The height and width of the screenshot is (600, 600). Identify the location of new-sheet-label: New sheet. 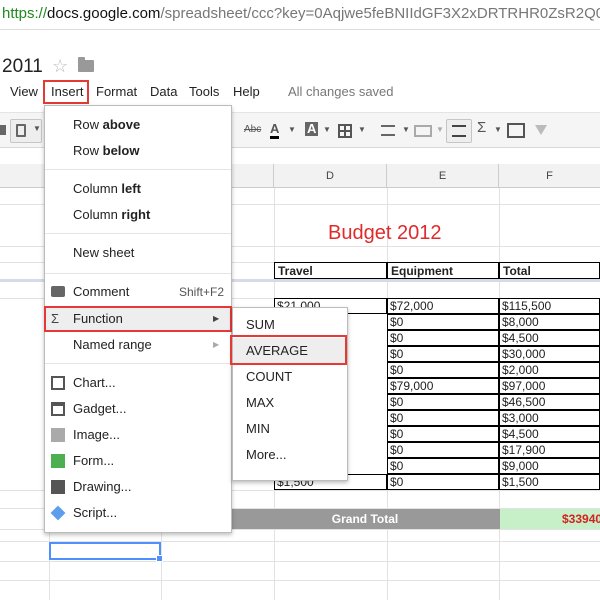
(104, 252).